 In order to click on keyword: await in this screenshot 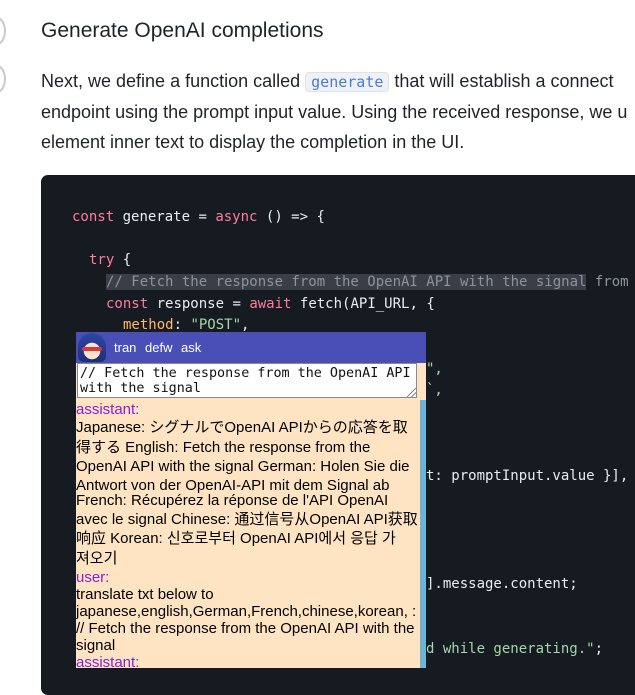, I will do `click(270, 304)`.